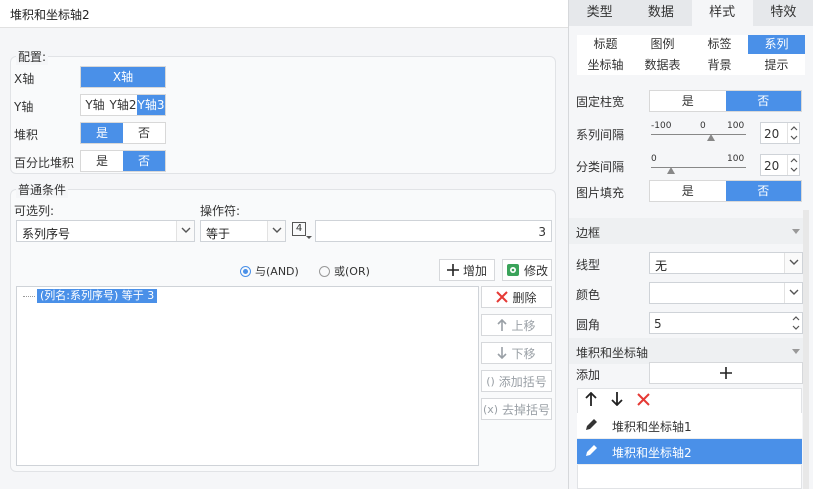 The image size is (813, 489). I want to click on series-gap-max: 100, so click(736, 126).